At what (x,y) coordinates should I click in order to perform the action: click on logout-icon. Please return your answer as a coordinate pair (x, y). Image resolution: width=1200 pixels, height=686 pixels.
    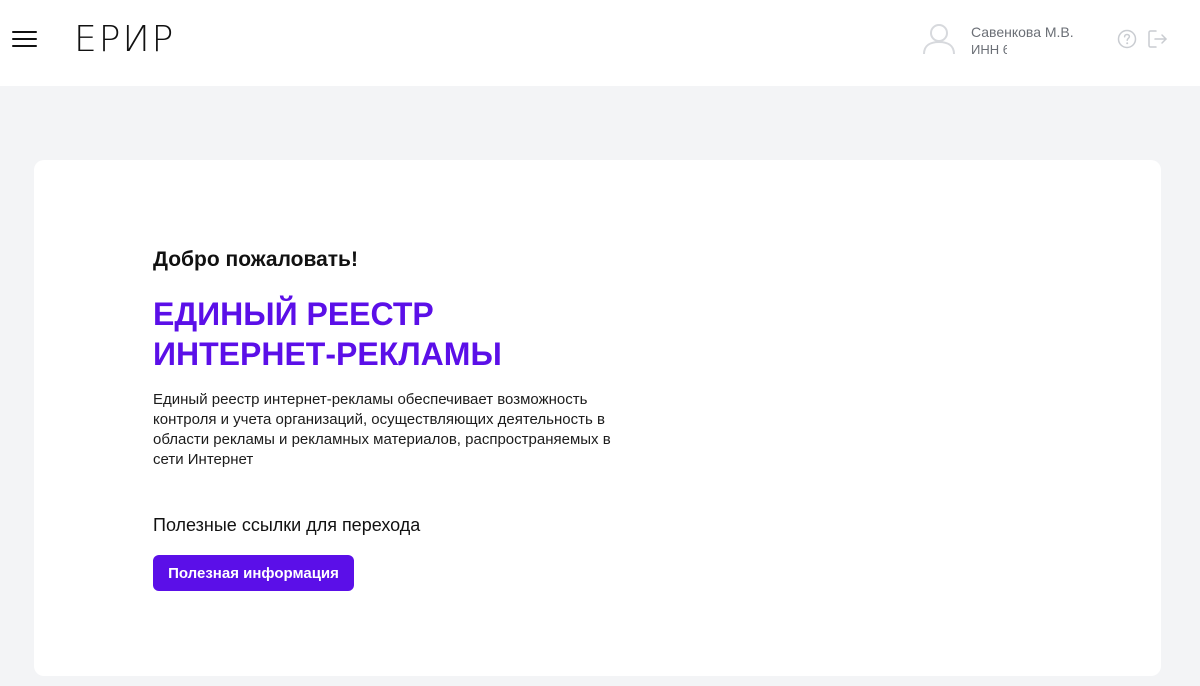
    Looking at the image, I should click on (1158, 39).